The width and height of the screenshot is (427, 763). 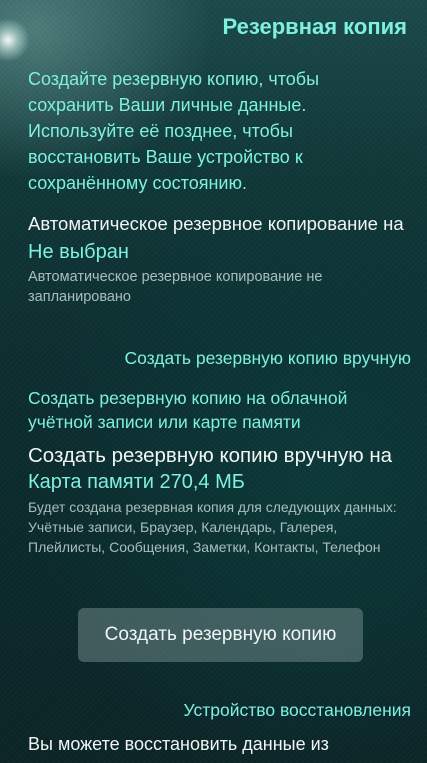 What do you see at coordinates (78, 252) in the screenshot?
I see `auto-backup-value: Не выбран` at bounding box center [78, 252].